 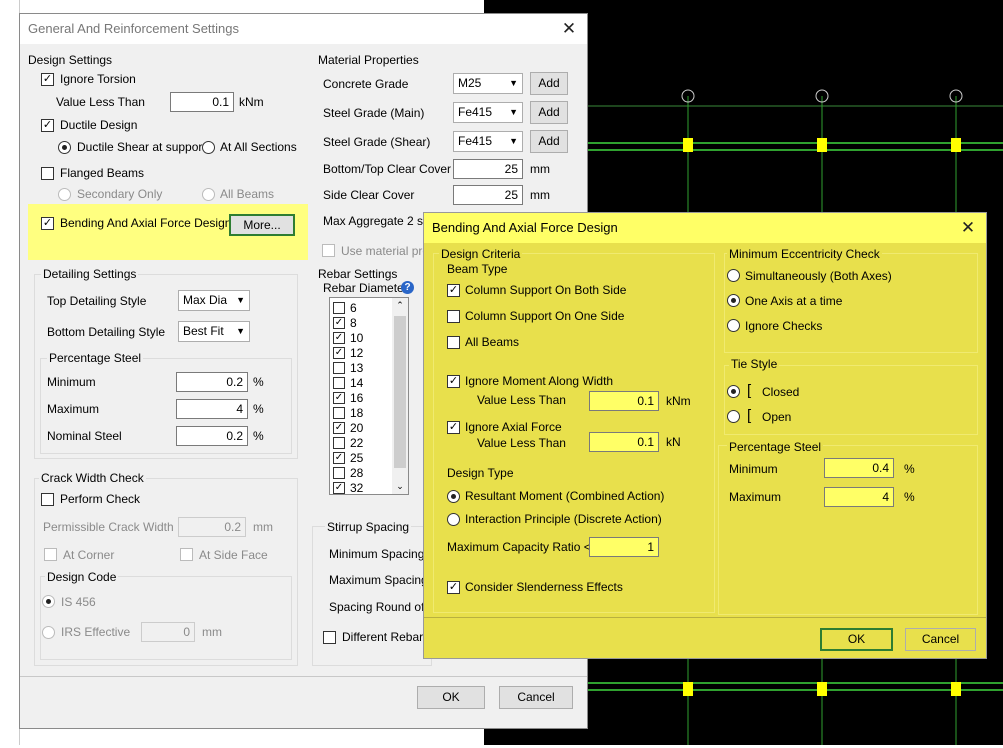 I want to click on use-material-checkbox, so click(x=328, y=250).